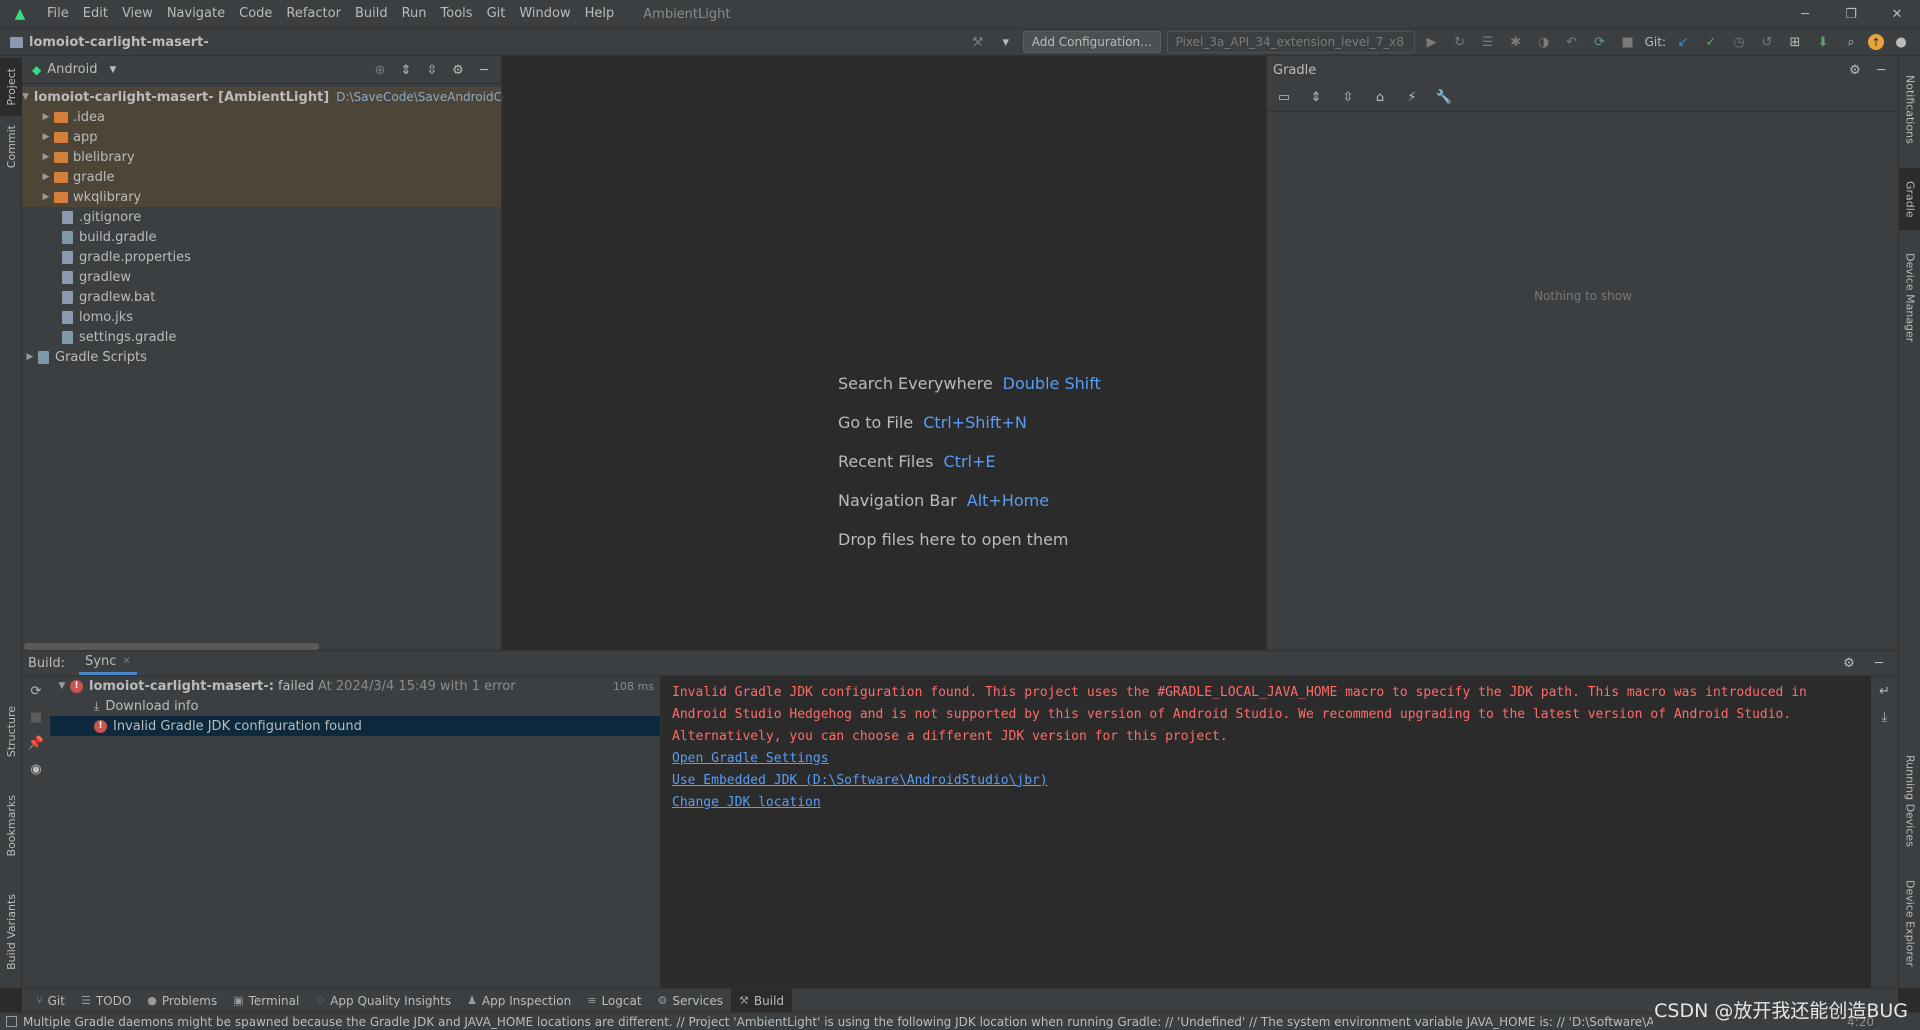 This screenshot has width=1920, height=1030. Describe the element at coordinates (261, 277) in the screenshot. I see `tree-file-gradlew: gradlew` at that location.